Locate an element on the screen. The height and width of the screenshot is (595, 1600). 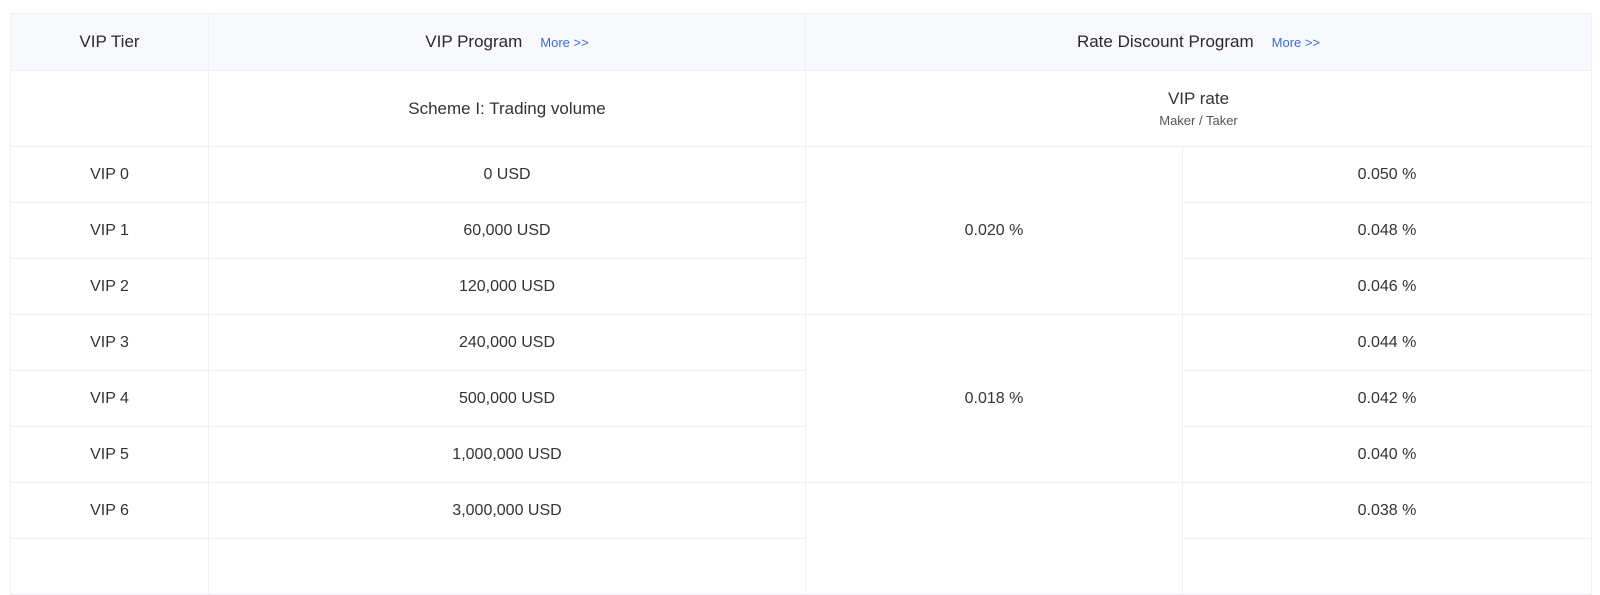
maker-rate-cell is located at coordinates (994, 538).